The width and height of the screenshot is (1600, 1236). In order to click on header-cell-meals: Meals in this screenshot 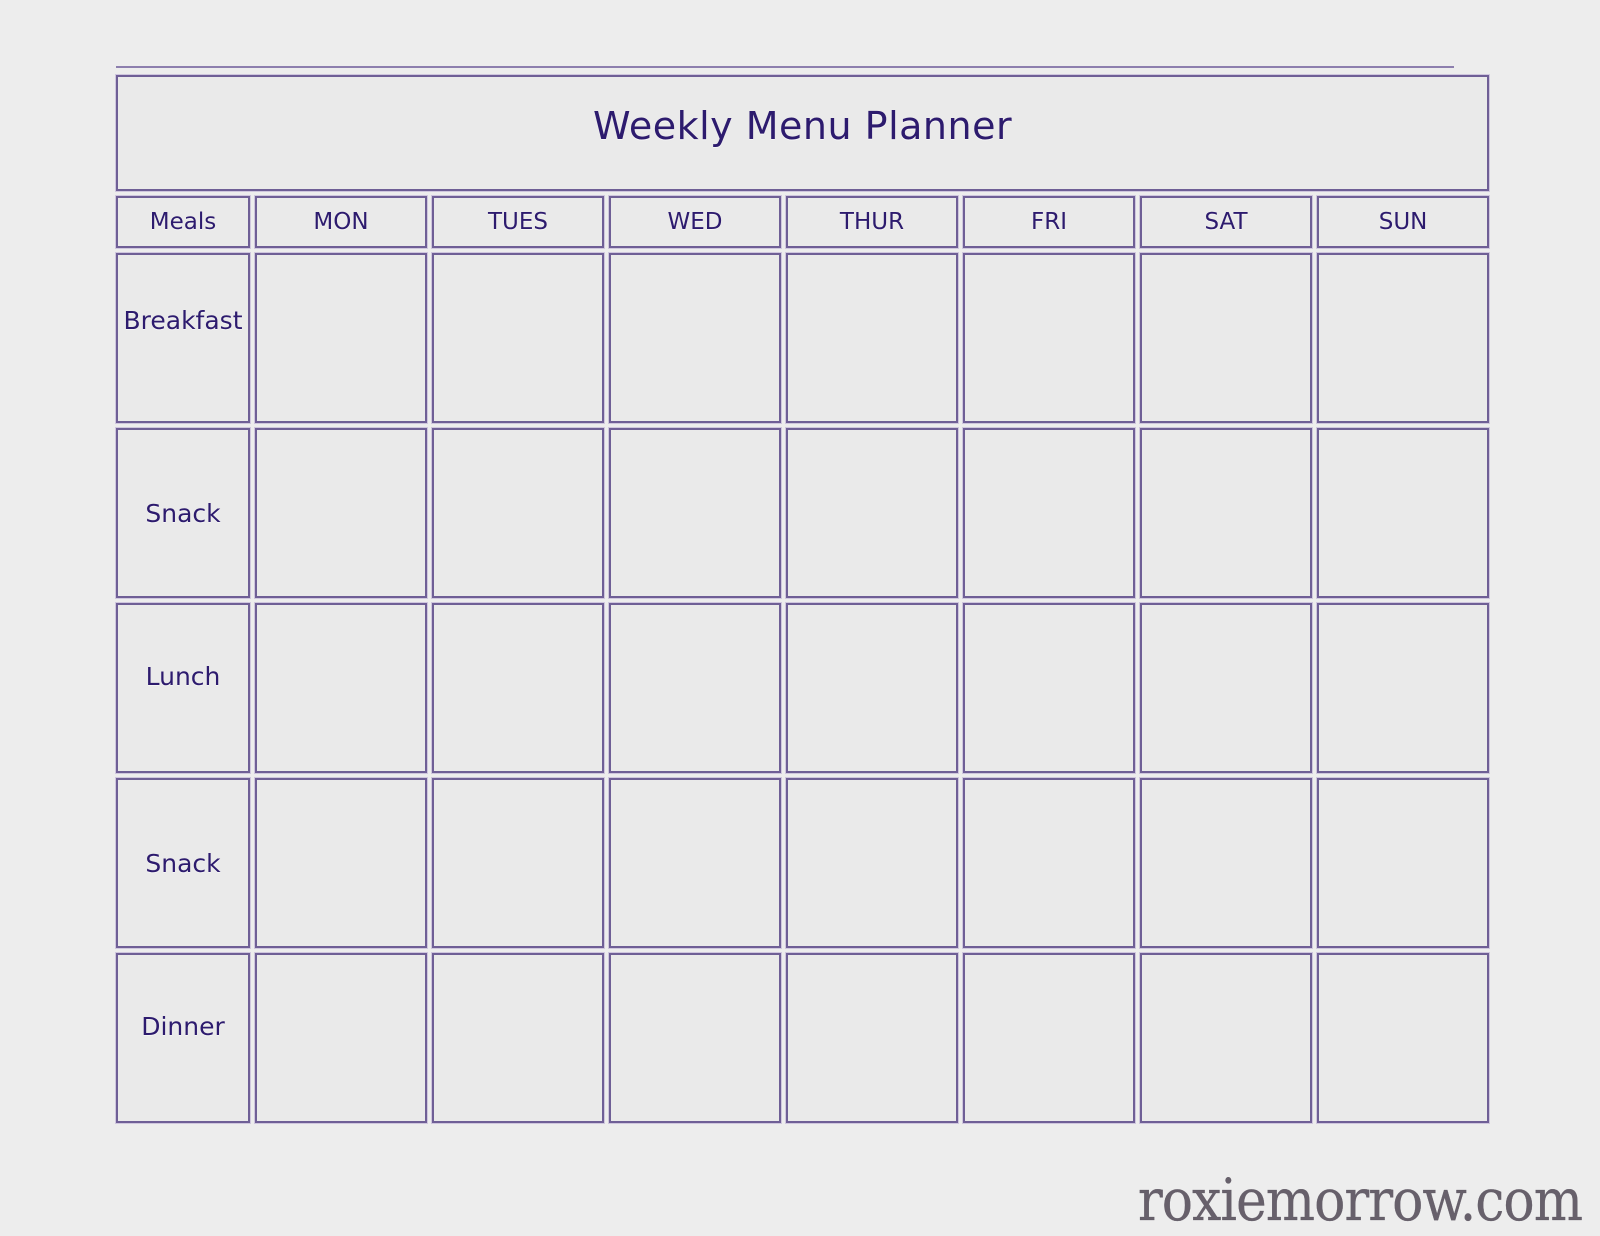, I will do `click(183, 222)`.